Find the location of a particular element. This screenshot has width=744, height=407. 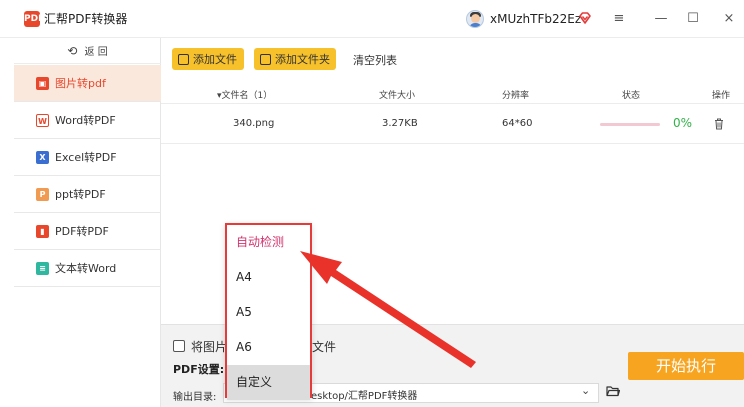

sidebar-item-pdf-to-pdf: ▮ PDF转PDF is located at coordinates (87, 231).